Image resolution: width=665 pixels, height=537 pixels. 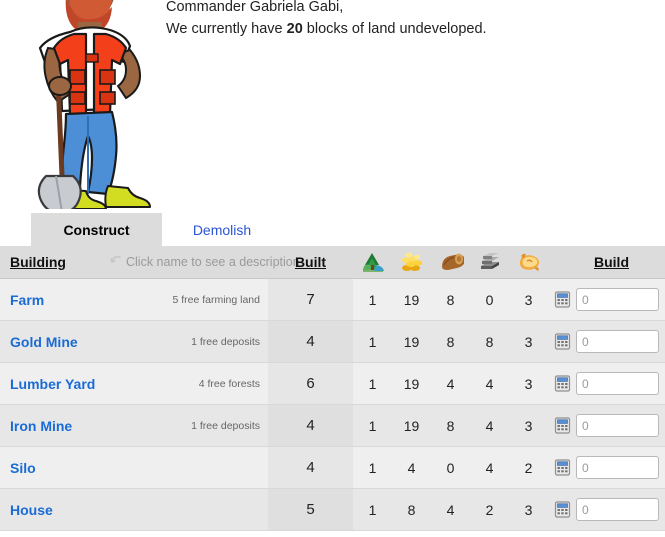 I want to click on header-description-hint: Click name to see a description, so click(x=205, y=262).